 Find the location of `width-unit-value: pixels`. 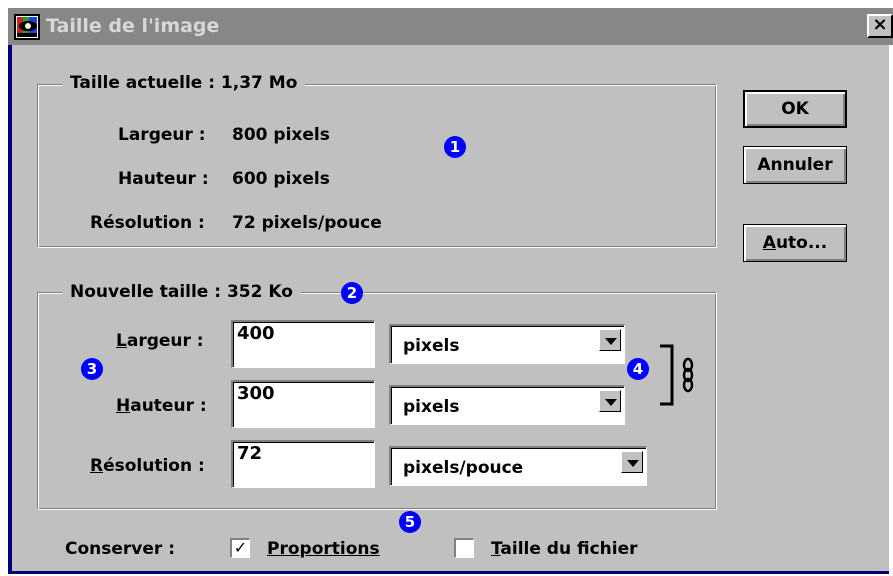

width-unit-value: pixels is located at coordinates (431, 346).